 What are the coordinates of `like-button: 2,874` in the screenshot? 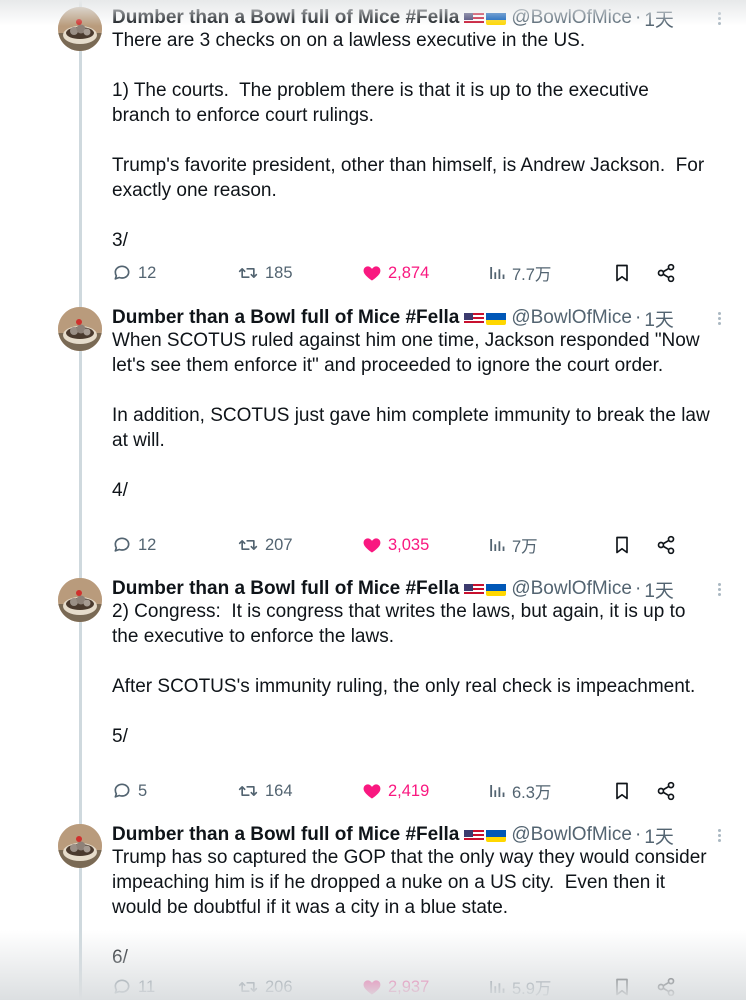 It's located at (395, 273).